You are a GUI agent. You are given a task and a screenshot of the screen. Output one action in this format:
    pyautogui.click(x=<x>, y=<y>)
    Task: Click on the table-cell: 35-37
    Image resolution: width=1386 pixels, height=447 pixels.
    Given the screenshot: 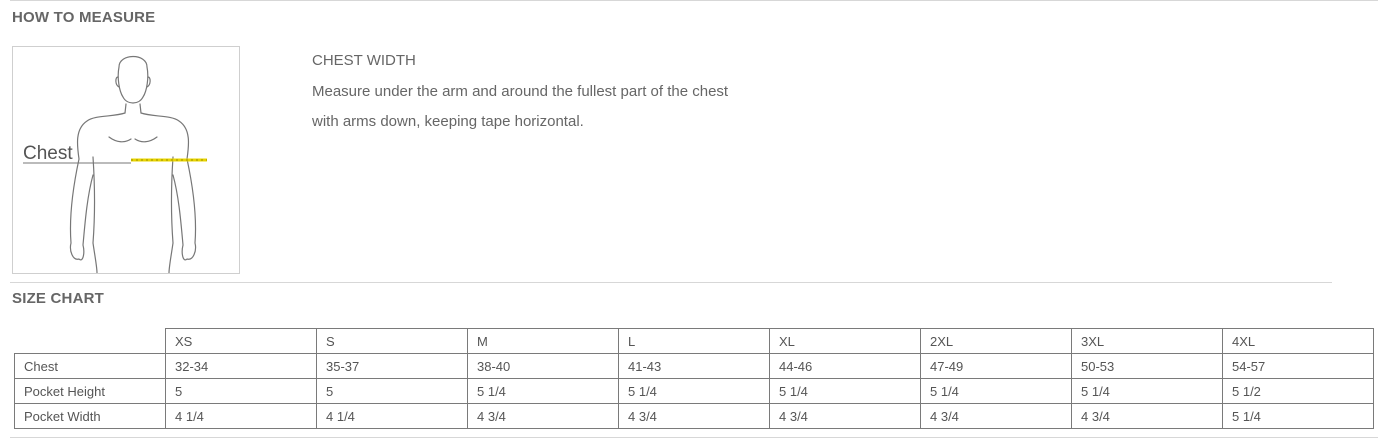 What is the action you would take?
    pyautogui.click(x=392, y=366)
    